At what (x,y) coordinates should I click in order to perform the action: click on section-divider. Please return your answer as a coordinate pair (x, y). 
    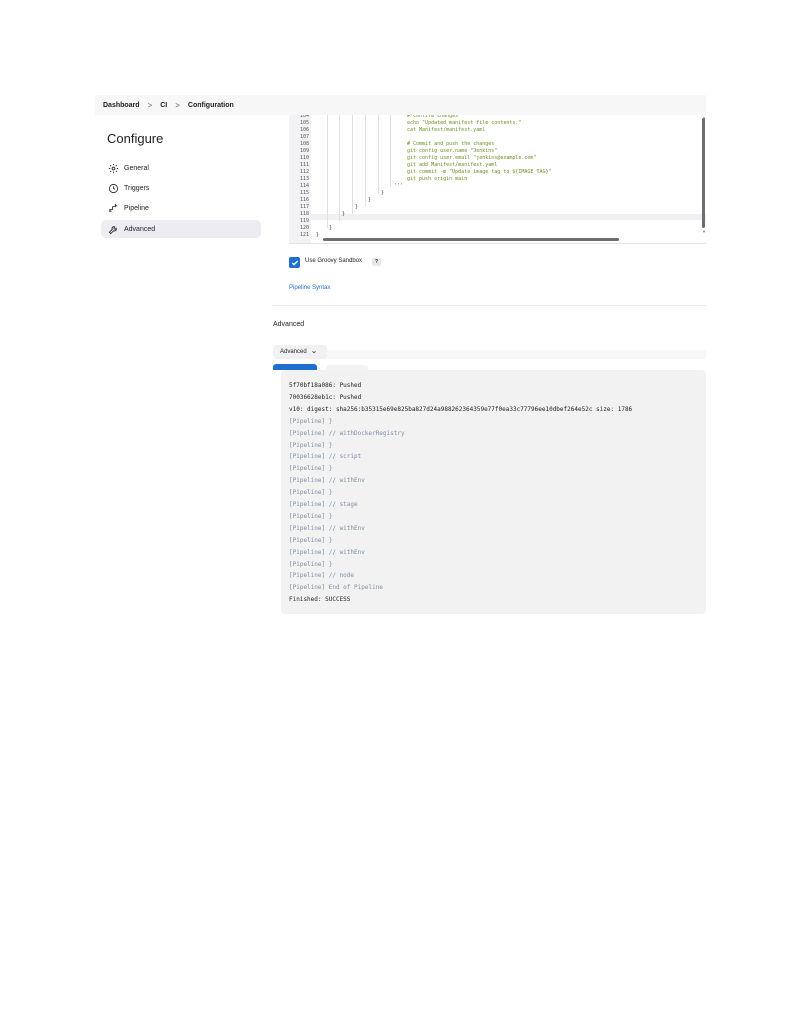
    Looking at the image, I should click on (489, 305).